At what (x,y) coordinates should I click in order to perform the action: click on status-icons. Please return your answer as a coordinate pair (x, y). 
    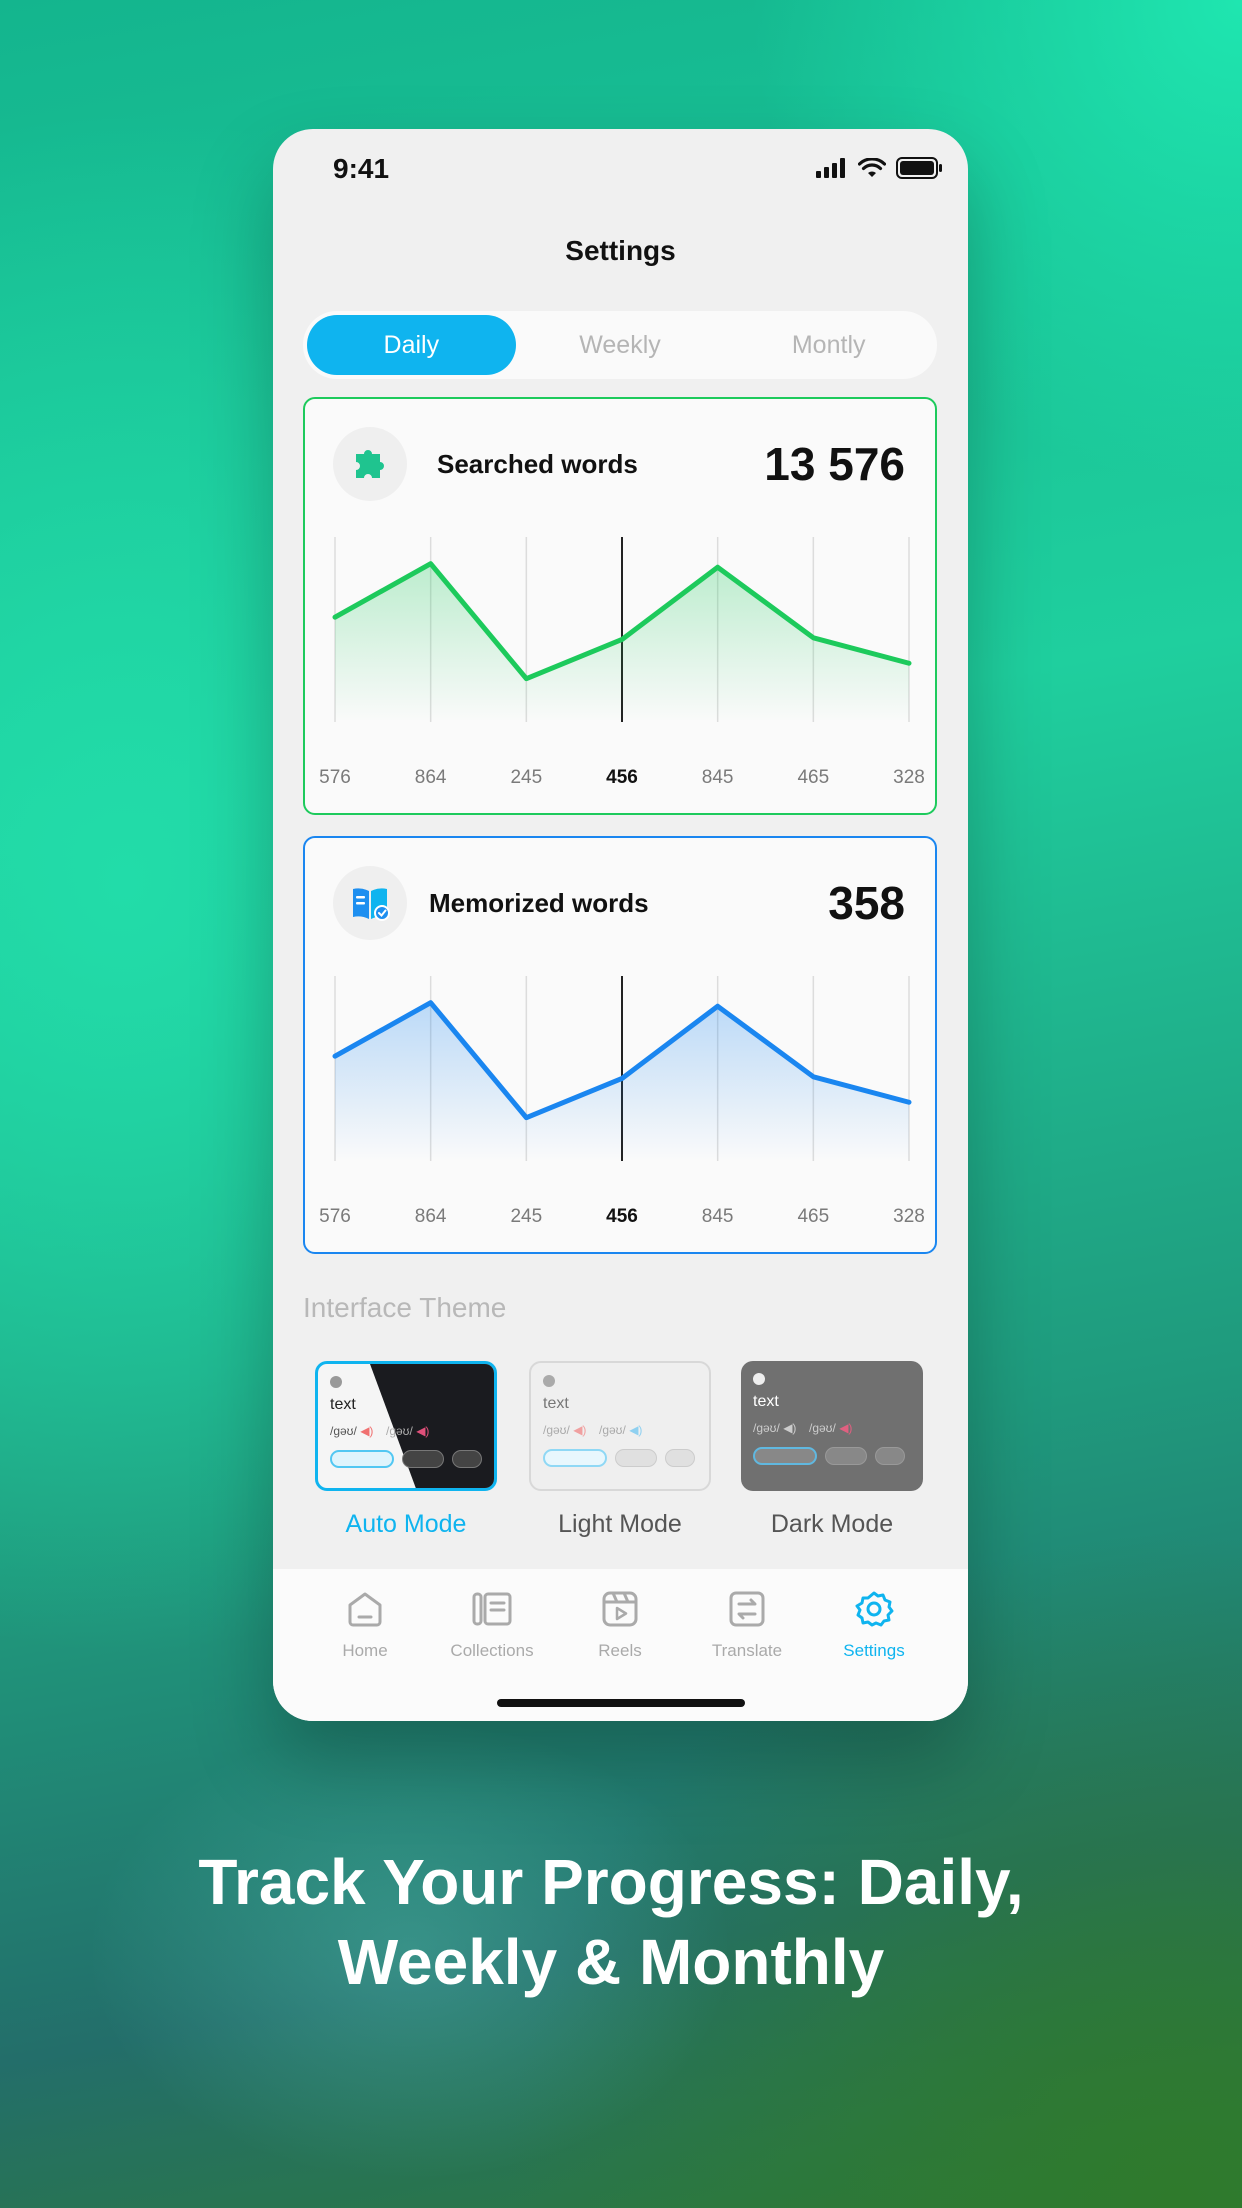
    Looking at the image, I should click on (879, 168).